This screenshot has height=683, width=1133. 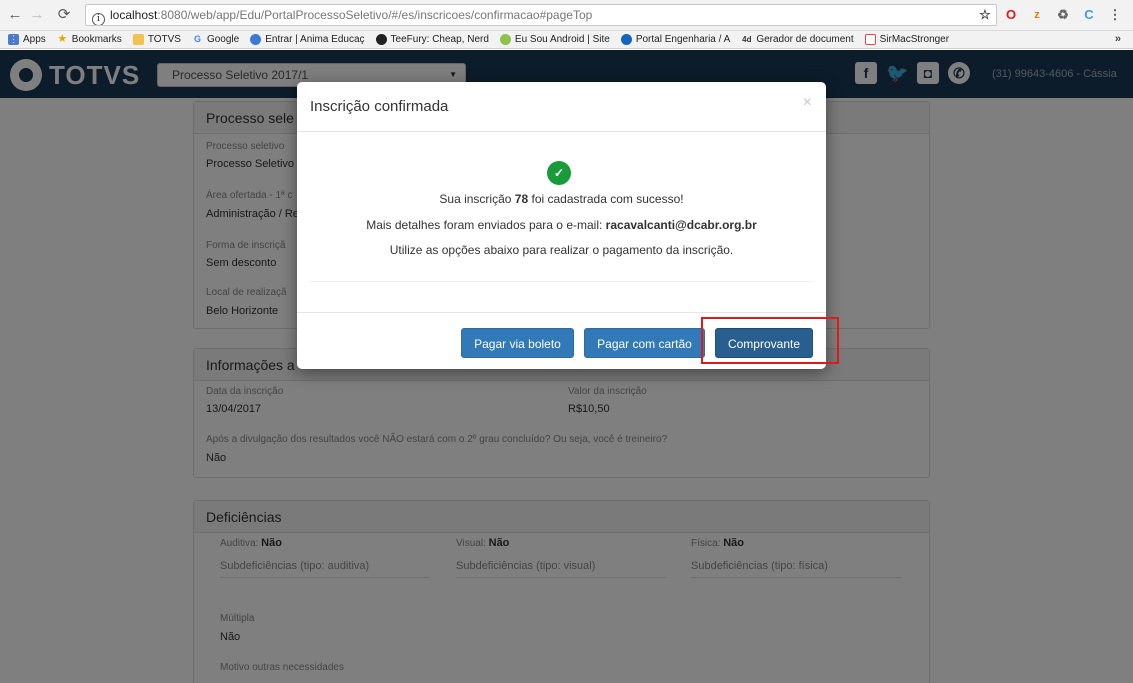 I want to click on reload-icon: ⟳, so click(x=64, y=15).